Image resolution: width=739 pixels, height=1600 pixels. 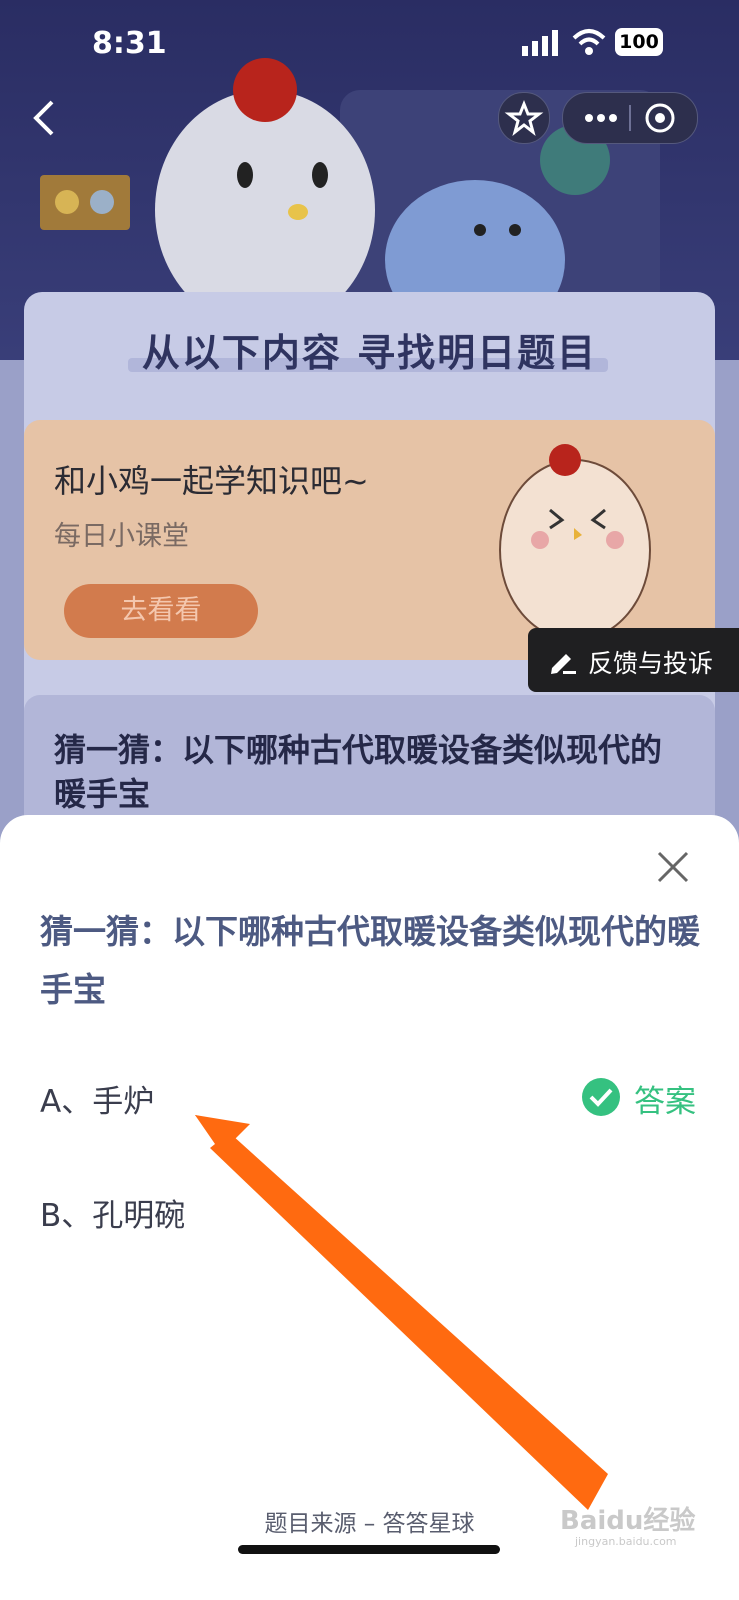 What do you see at coordinates (628, 1521) in the screenshot?
I see `watermark: Baidu经验` at bounding box center [628, 1521].